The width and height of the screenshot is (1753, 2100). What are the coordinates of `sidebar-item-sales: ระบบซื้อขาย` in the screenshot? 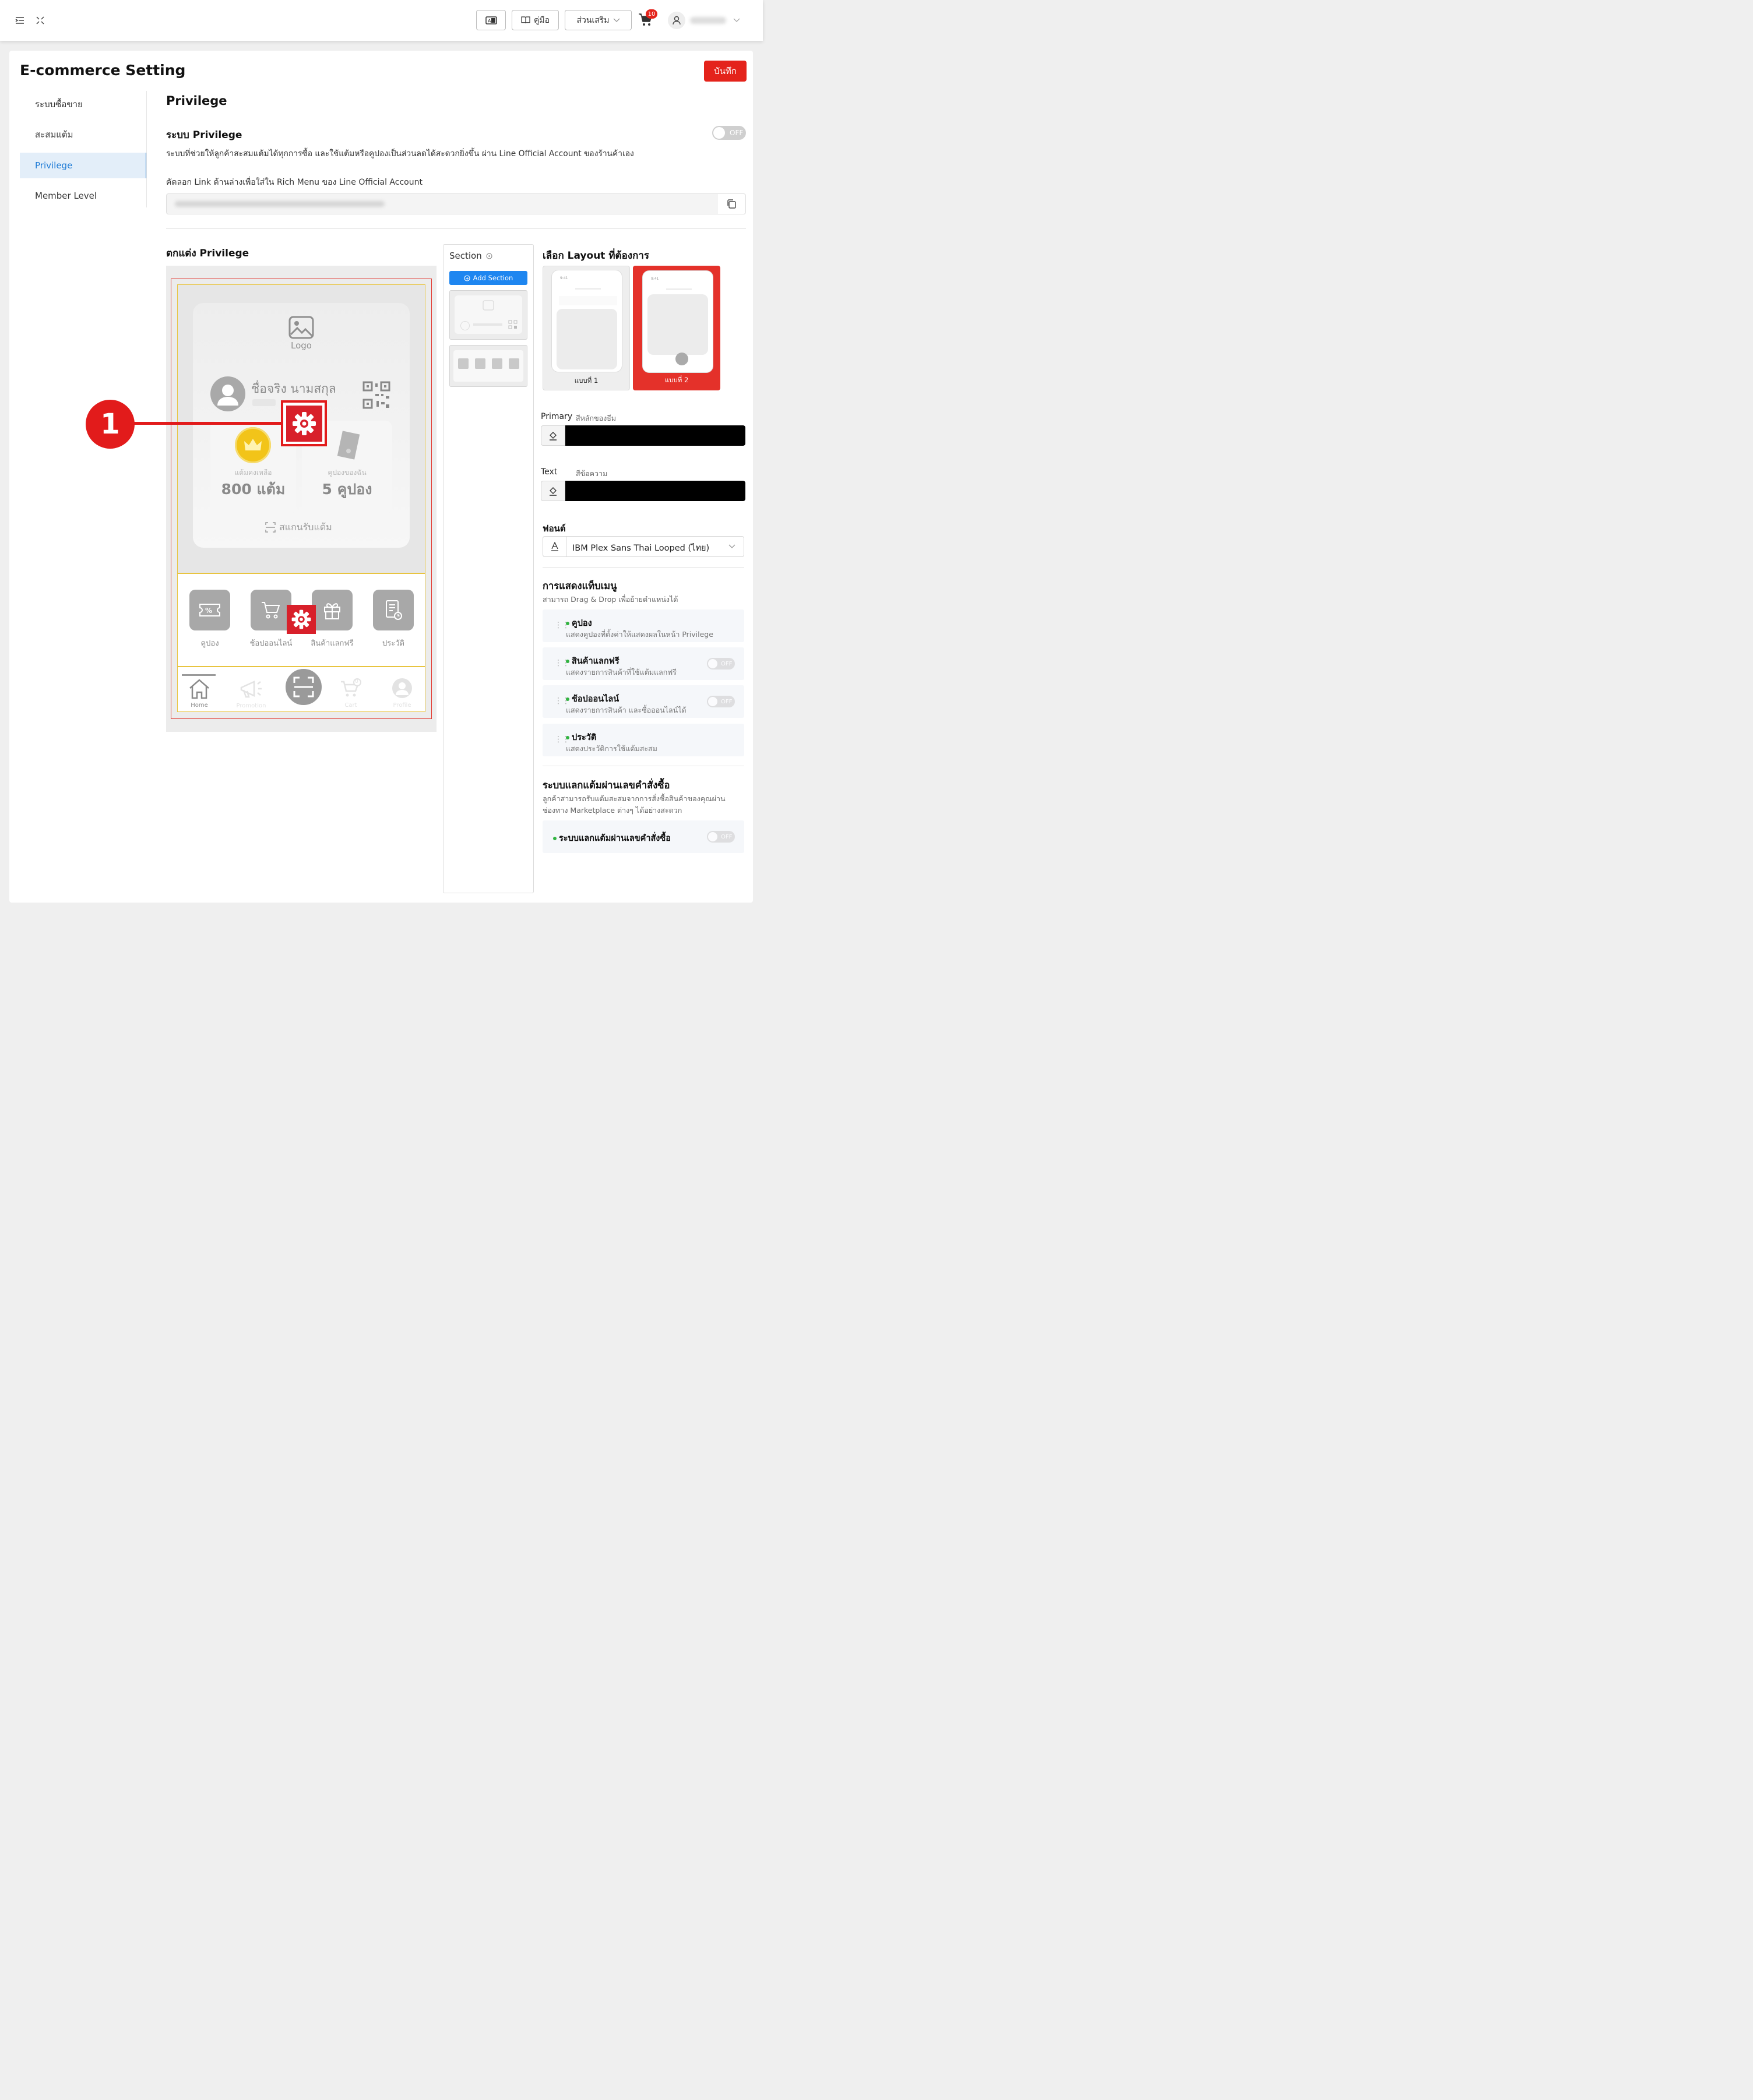 It's located at (83, 104).